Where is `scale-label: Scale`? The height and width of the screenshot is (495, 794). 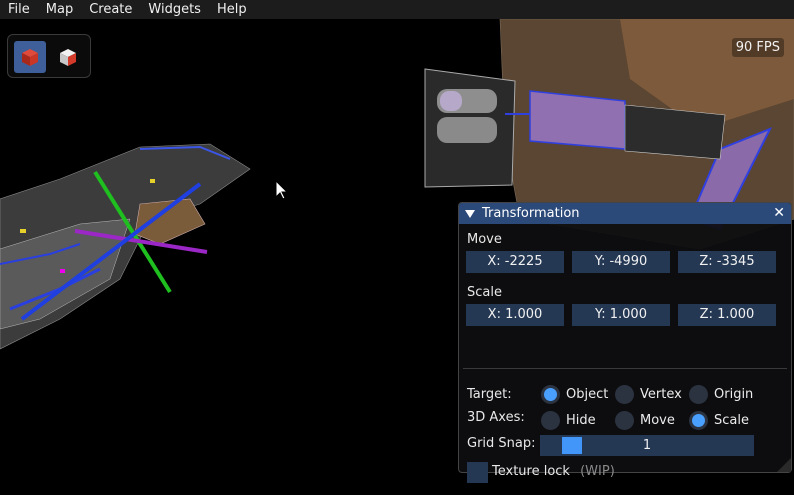
scale-label: Scale is located at coordinates (484, 292).